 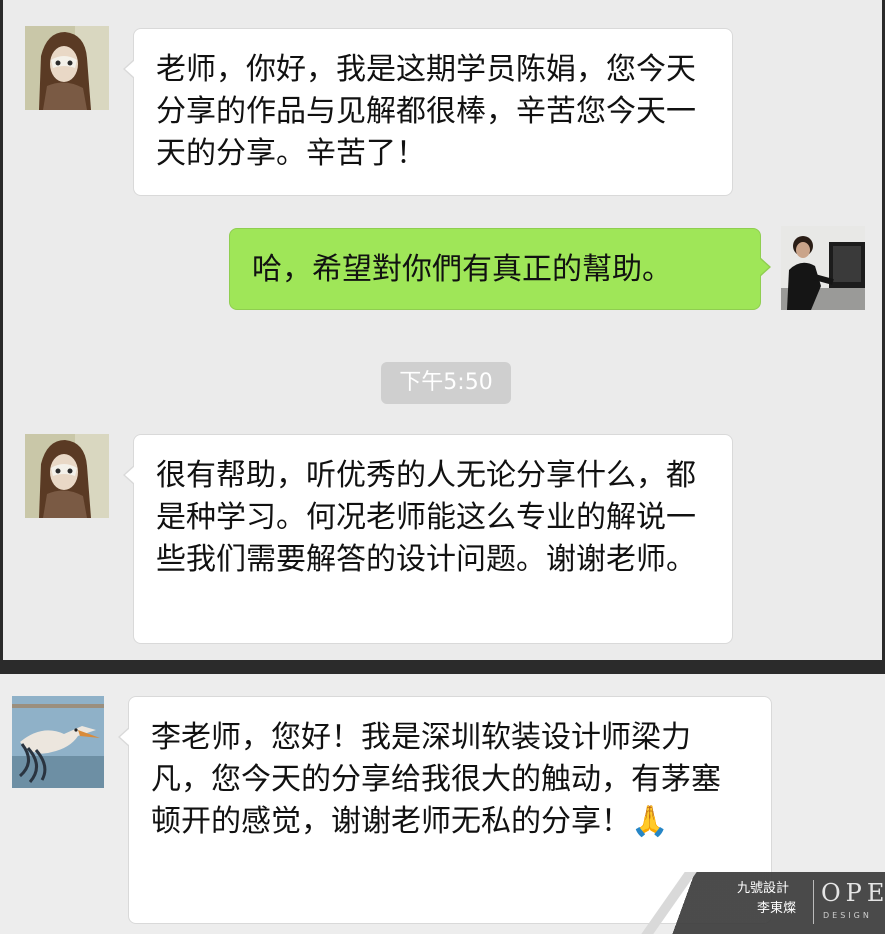 What do you see at coordinates (853, 893) in the screenshot?
I see `watermark-brand: OPEN` at bounding box center [853, 893].